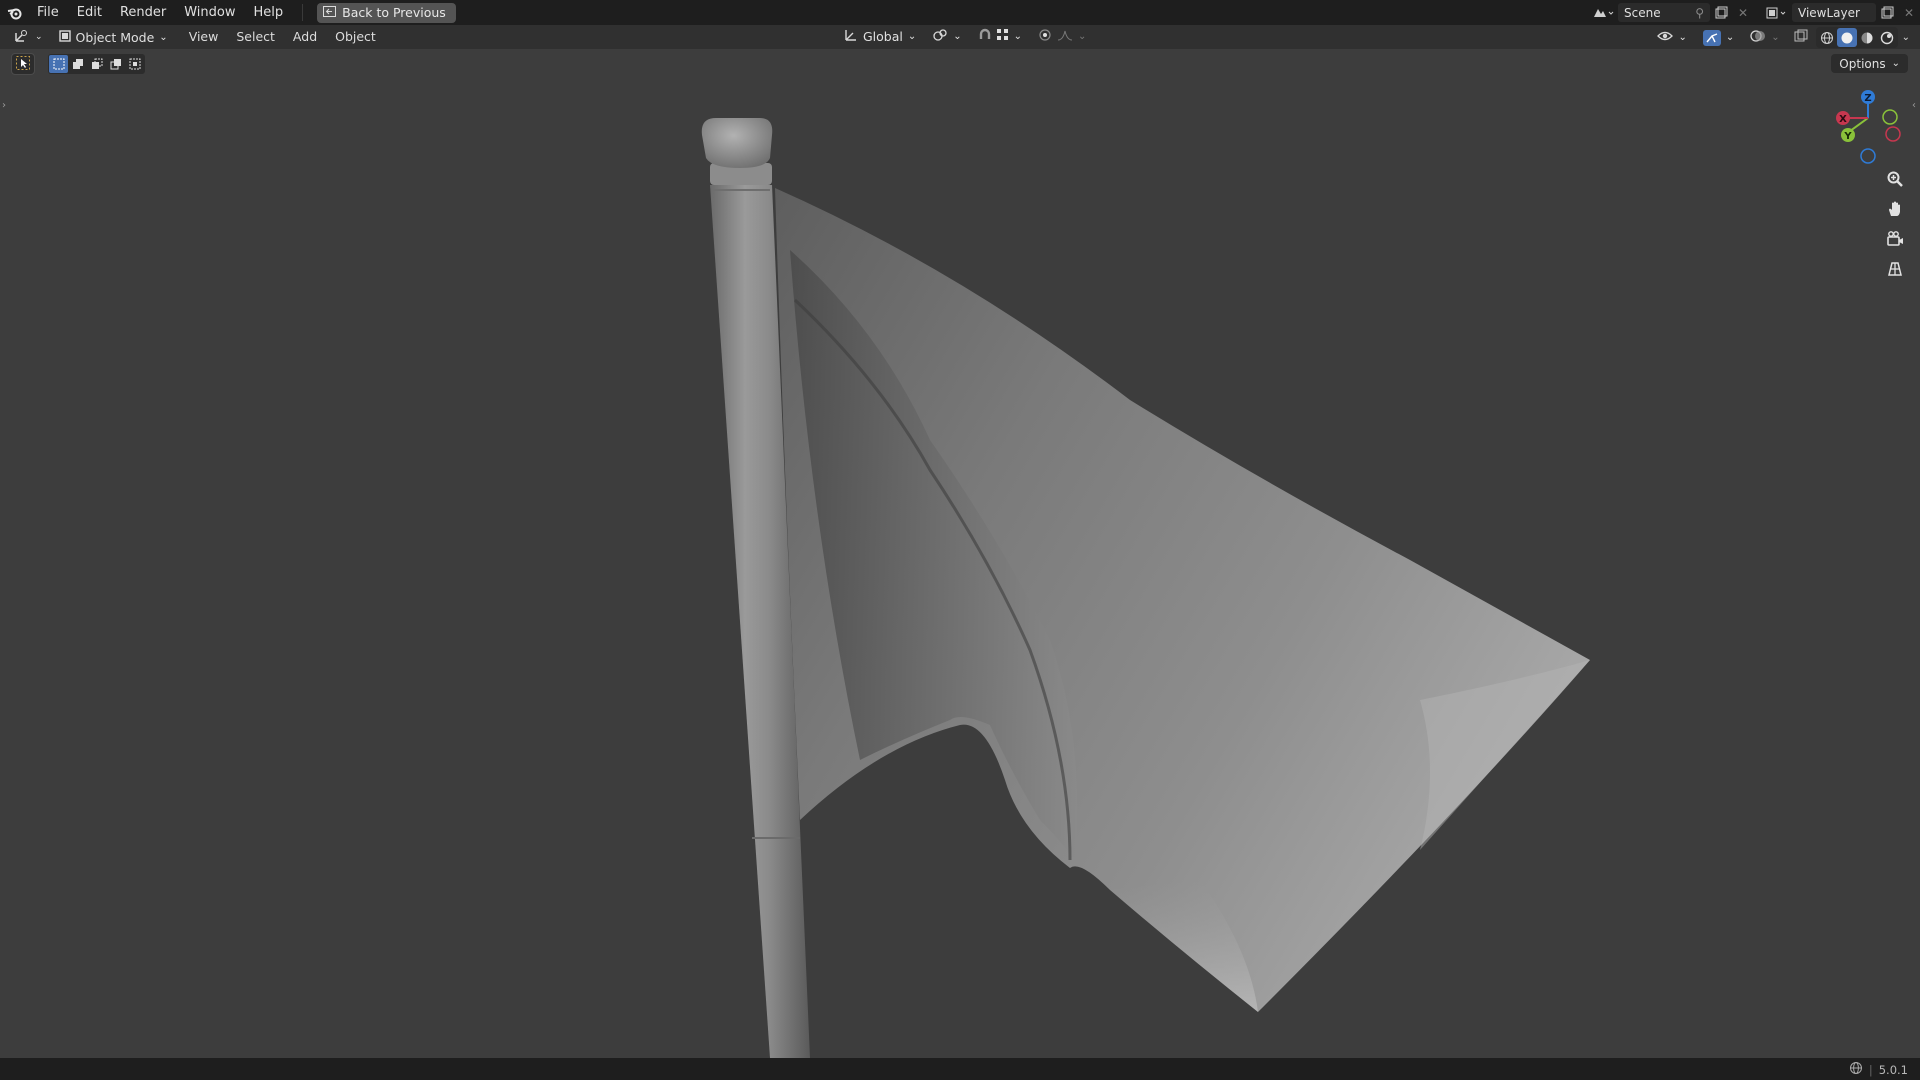 The image size is (1920, 1080). Describe the element at coordinates (1642, 12) in the screenshot. I see `scene-name: Scene` at that location.